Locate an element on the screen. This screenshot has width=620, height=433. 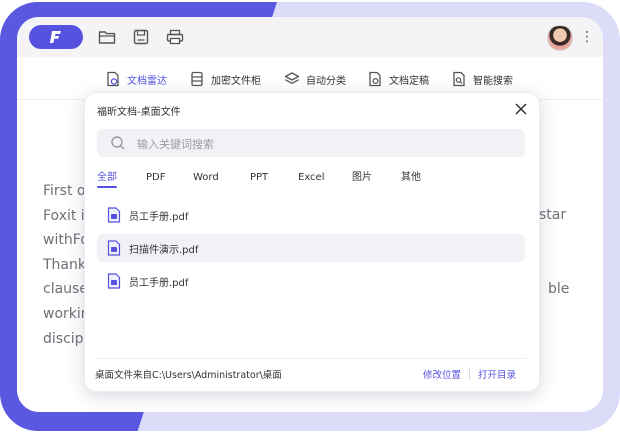
toolbar-item-encrypted-cabinet: 加密文件柜 is located at coordinates (225, 79).